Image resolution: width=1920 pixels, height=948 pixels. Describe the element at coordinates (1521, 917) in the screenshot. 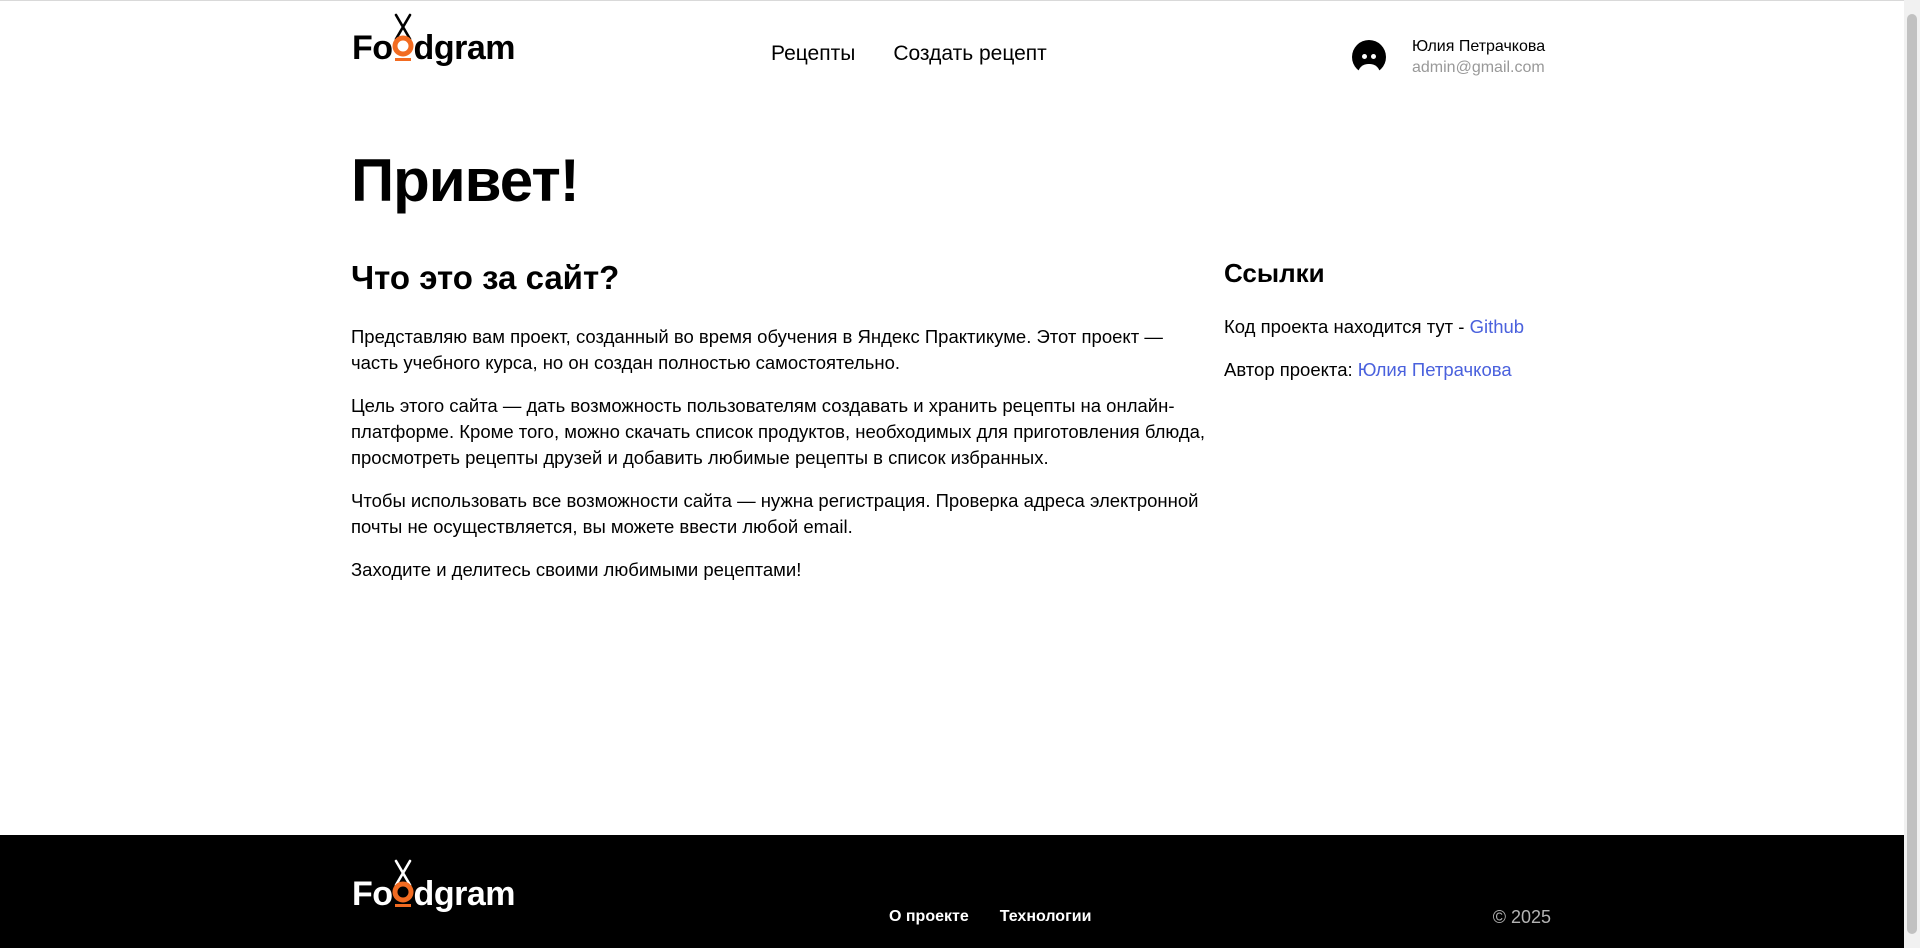

I see `copyright: © 2025` at that location.